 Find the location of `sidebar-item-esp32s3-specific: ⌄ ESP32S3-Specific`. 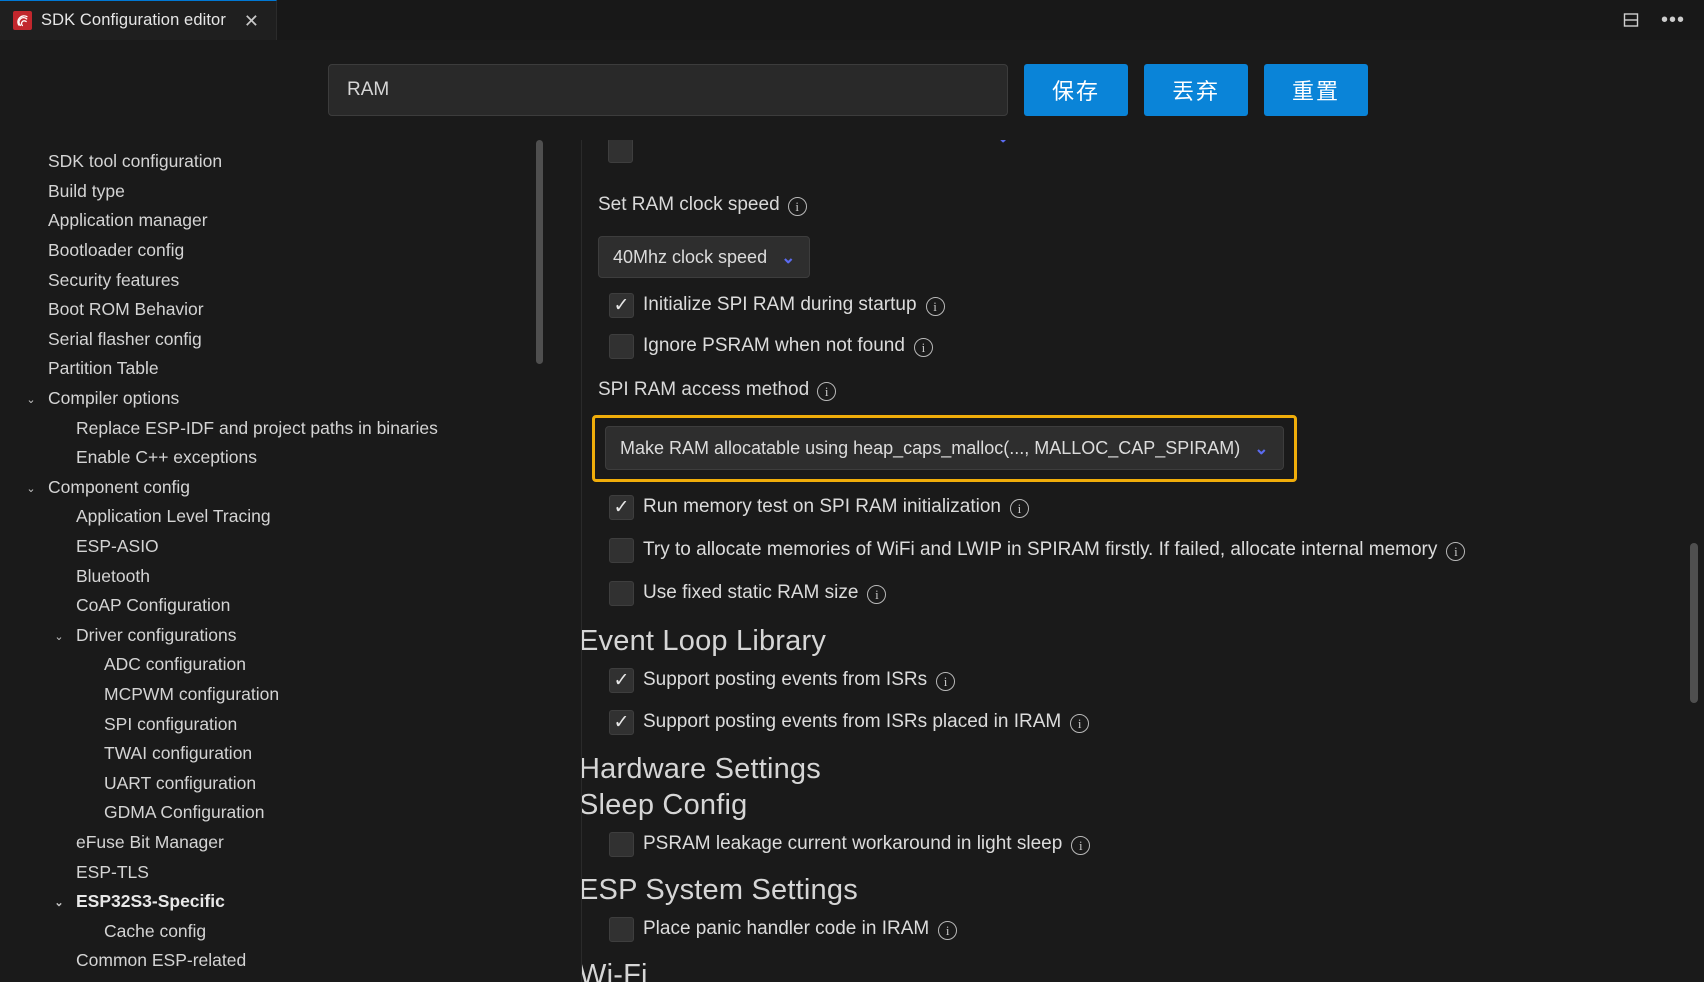

sidebar-item-esp32s3-specific: ⌄ ESP32S3-Specific is located at coordinates (291, 902).